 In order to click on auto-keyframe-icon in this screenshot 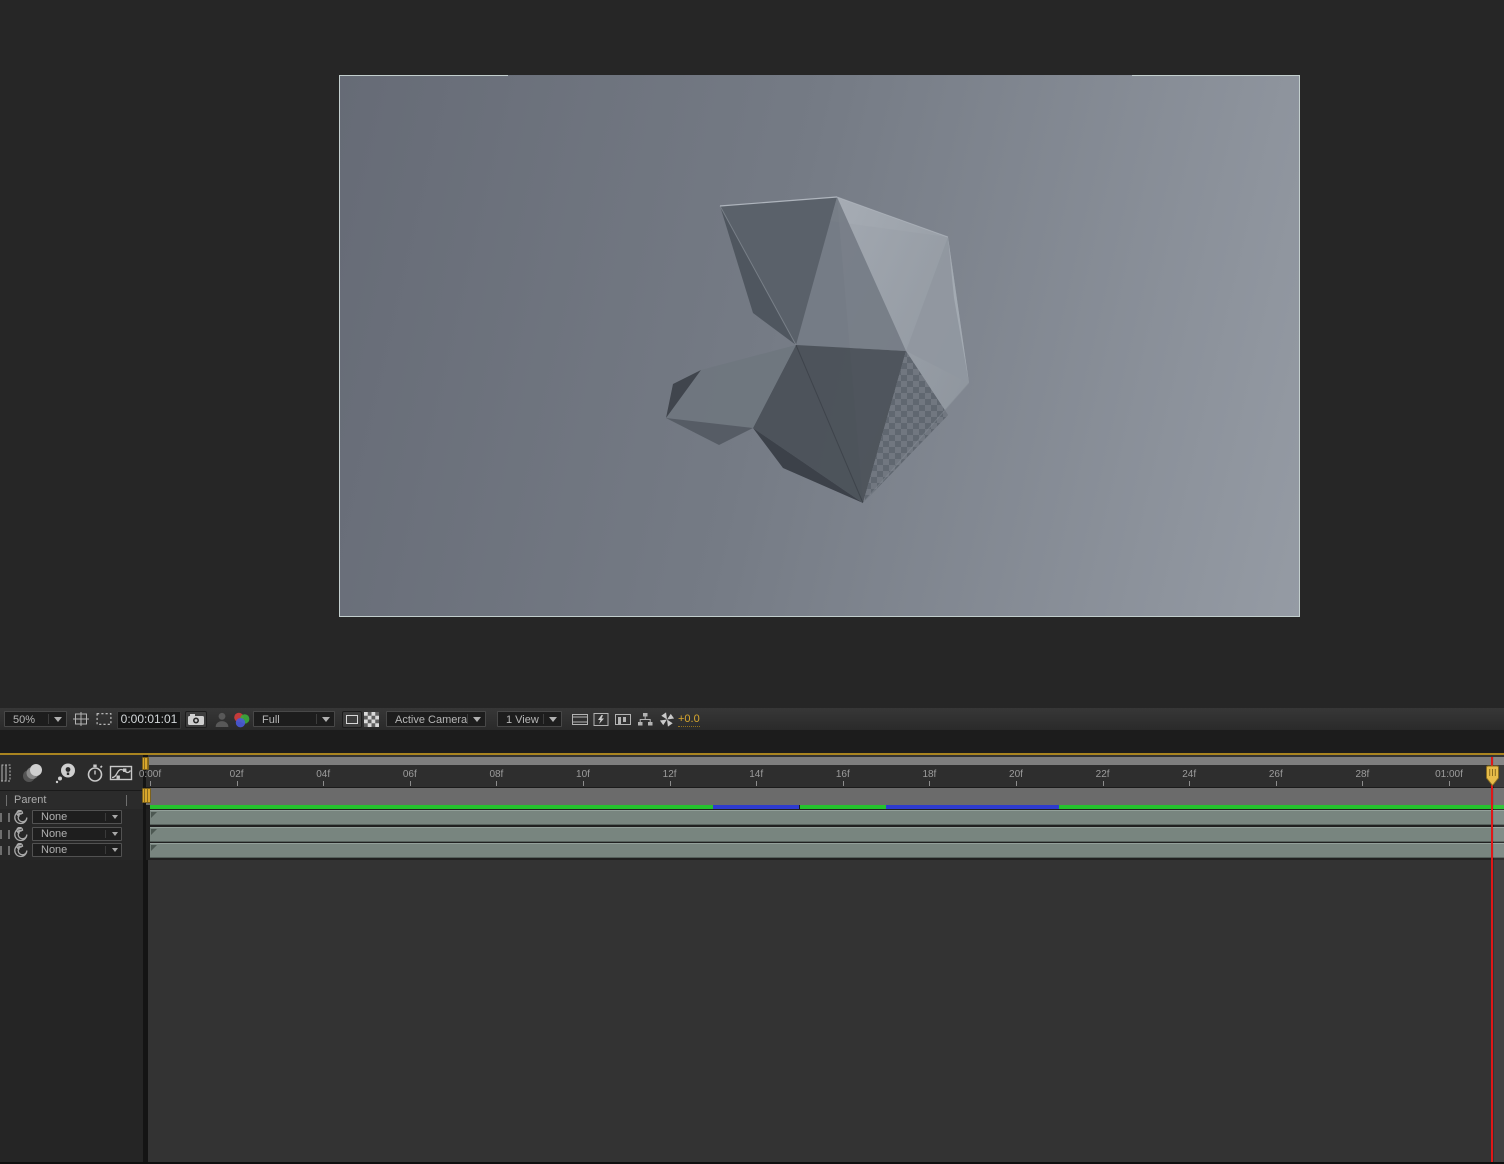, I will do `click(95, 773)`.